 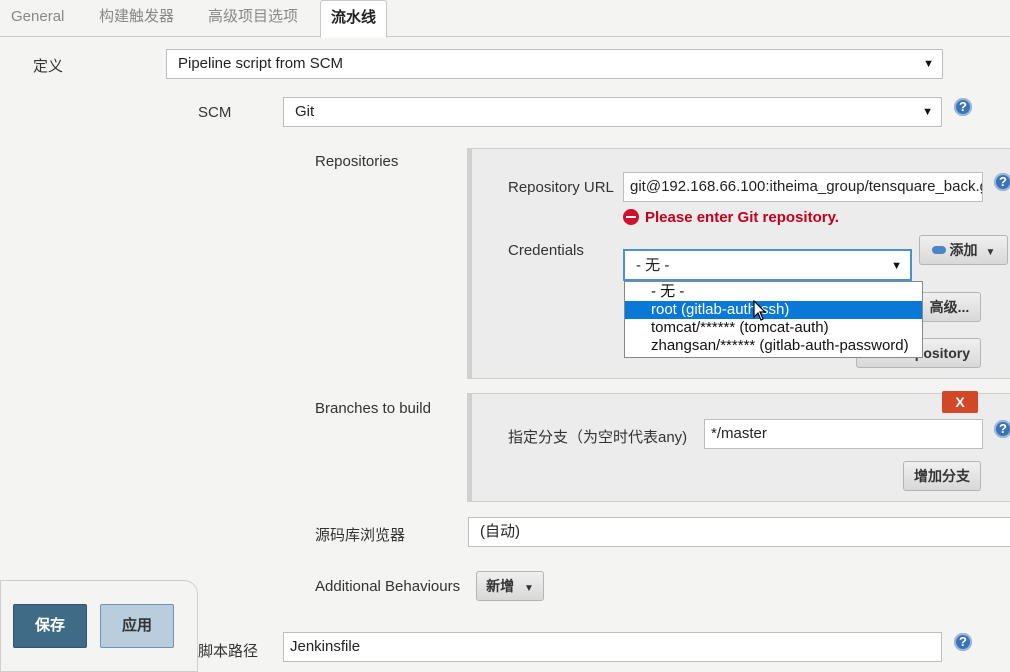 I want to click on tab-bar: General 构建触发器 高级项目选项 流水线, so click(x=505, y=19).